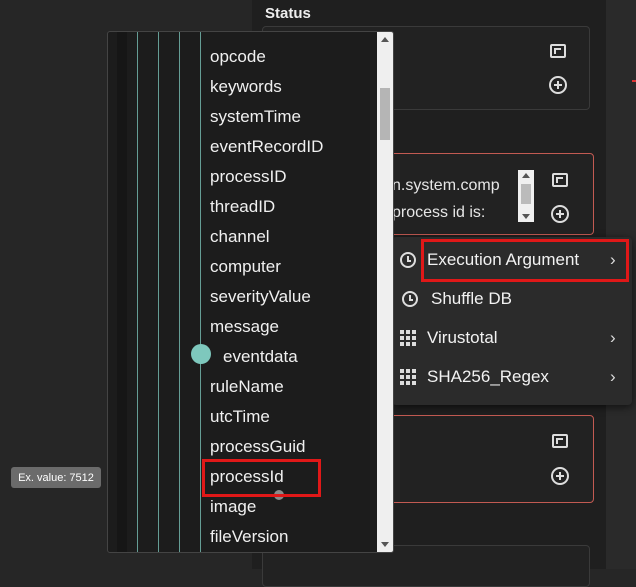 This screenshot has height=587, width=636. I want to click on menu-item-shuffle-db: Shuffle DB, so click(512, 299).